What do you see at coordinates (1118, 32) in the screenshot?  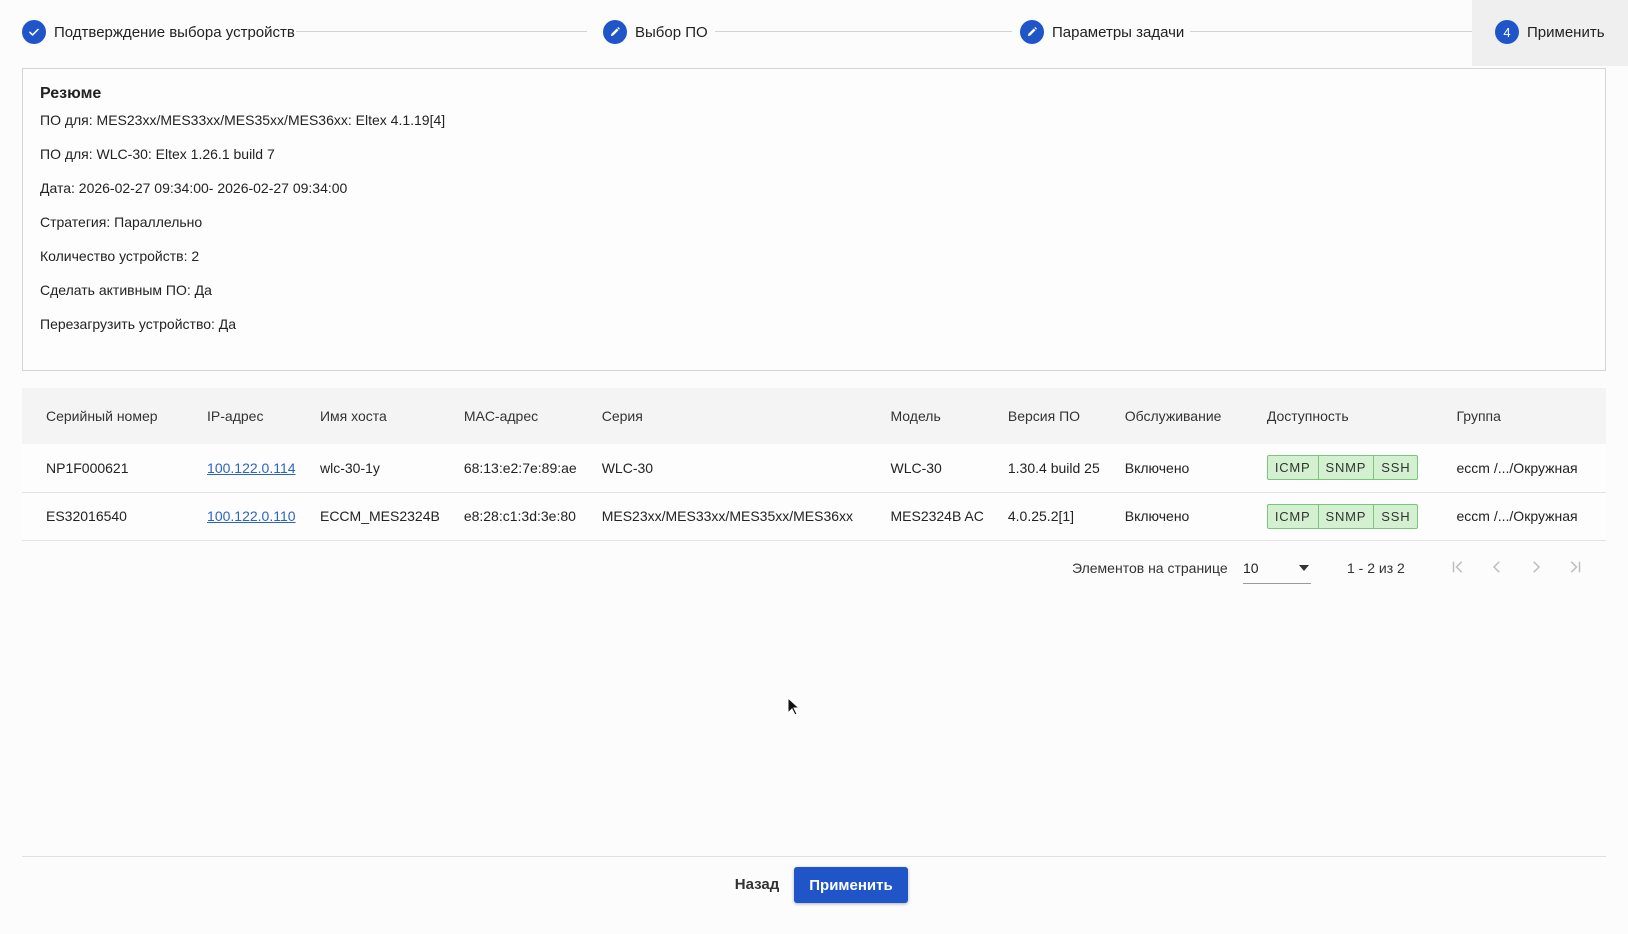 I see `step-label: Параметры задачи` at bounding box center [1118, 32].